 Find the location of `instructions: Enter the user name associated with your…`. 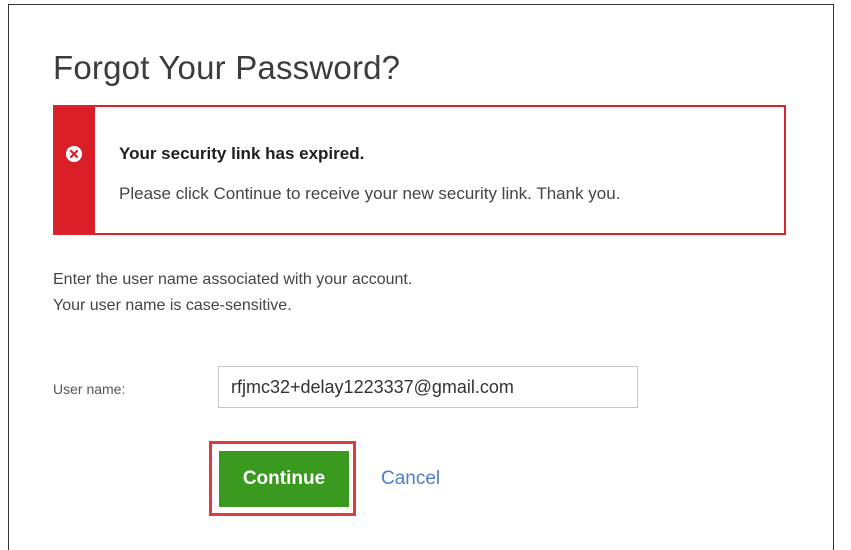

instructions: Enter the user name associated with your… is located at coordinates (232, 293).